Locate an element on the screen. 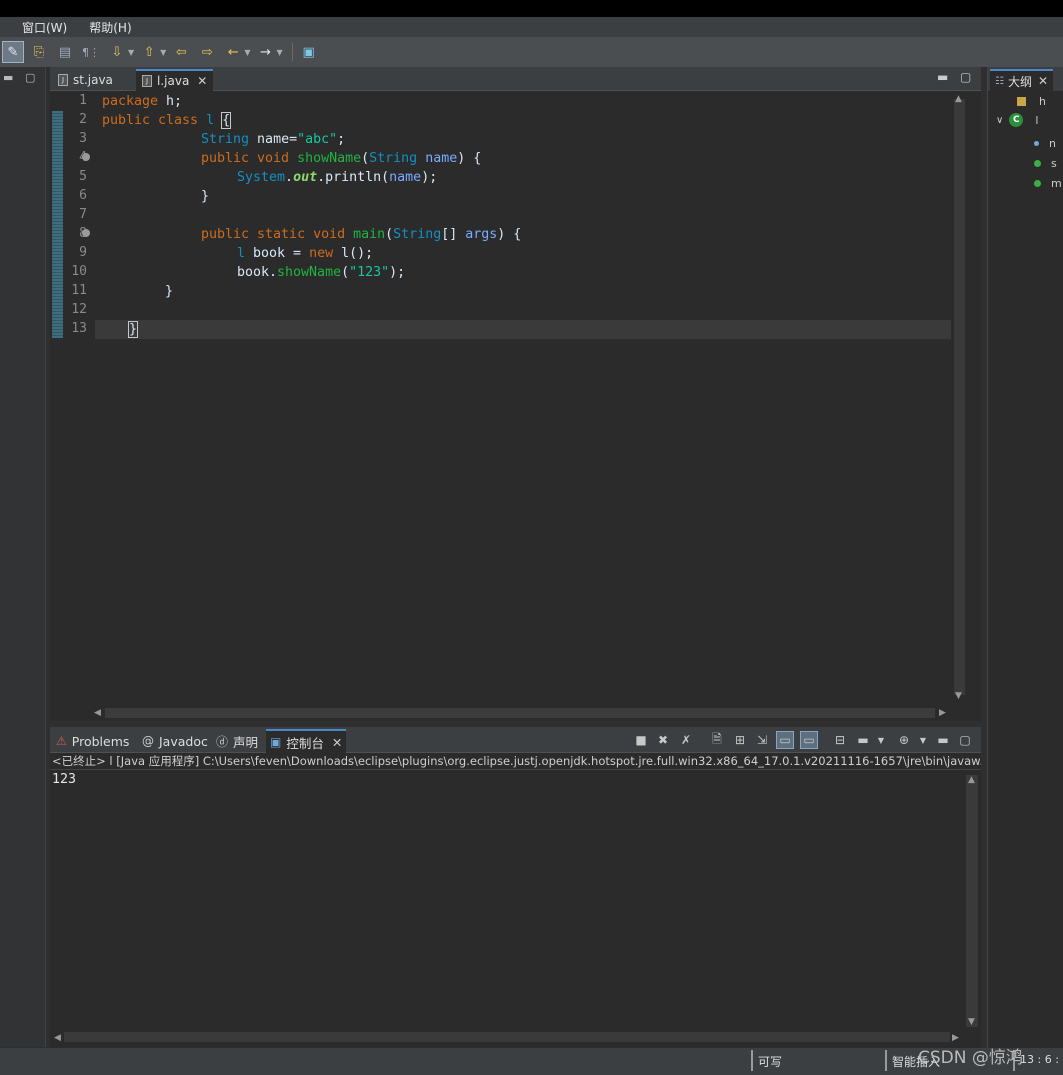  tab-outline: ☷ 大纲 ✕ is located at coordinates (1022, 80).